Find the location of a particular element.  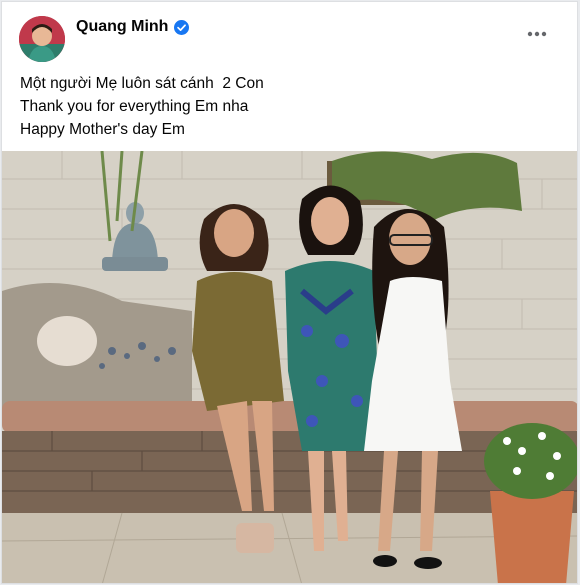

post-text-line: Happy Mother's day Em is located at coordinates (102, 129).